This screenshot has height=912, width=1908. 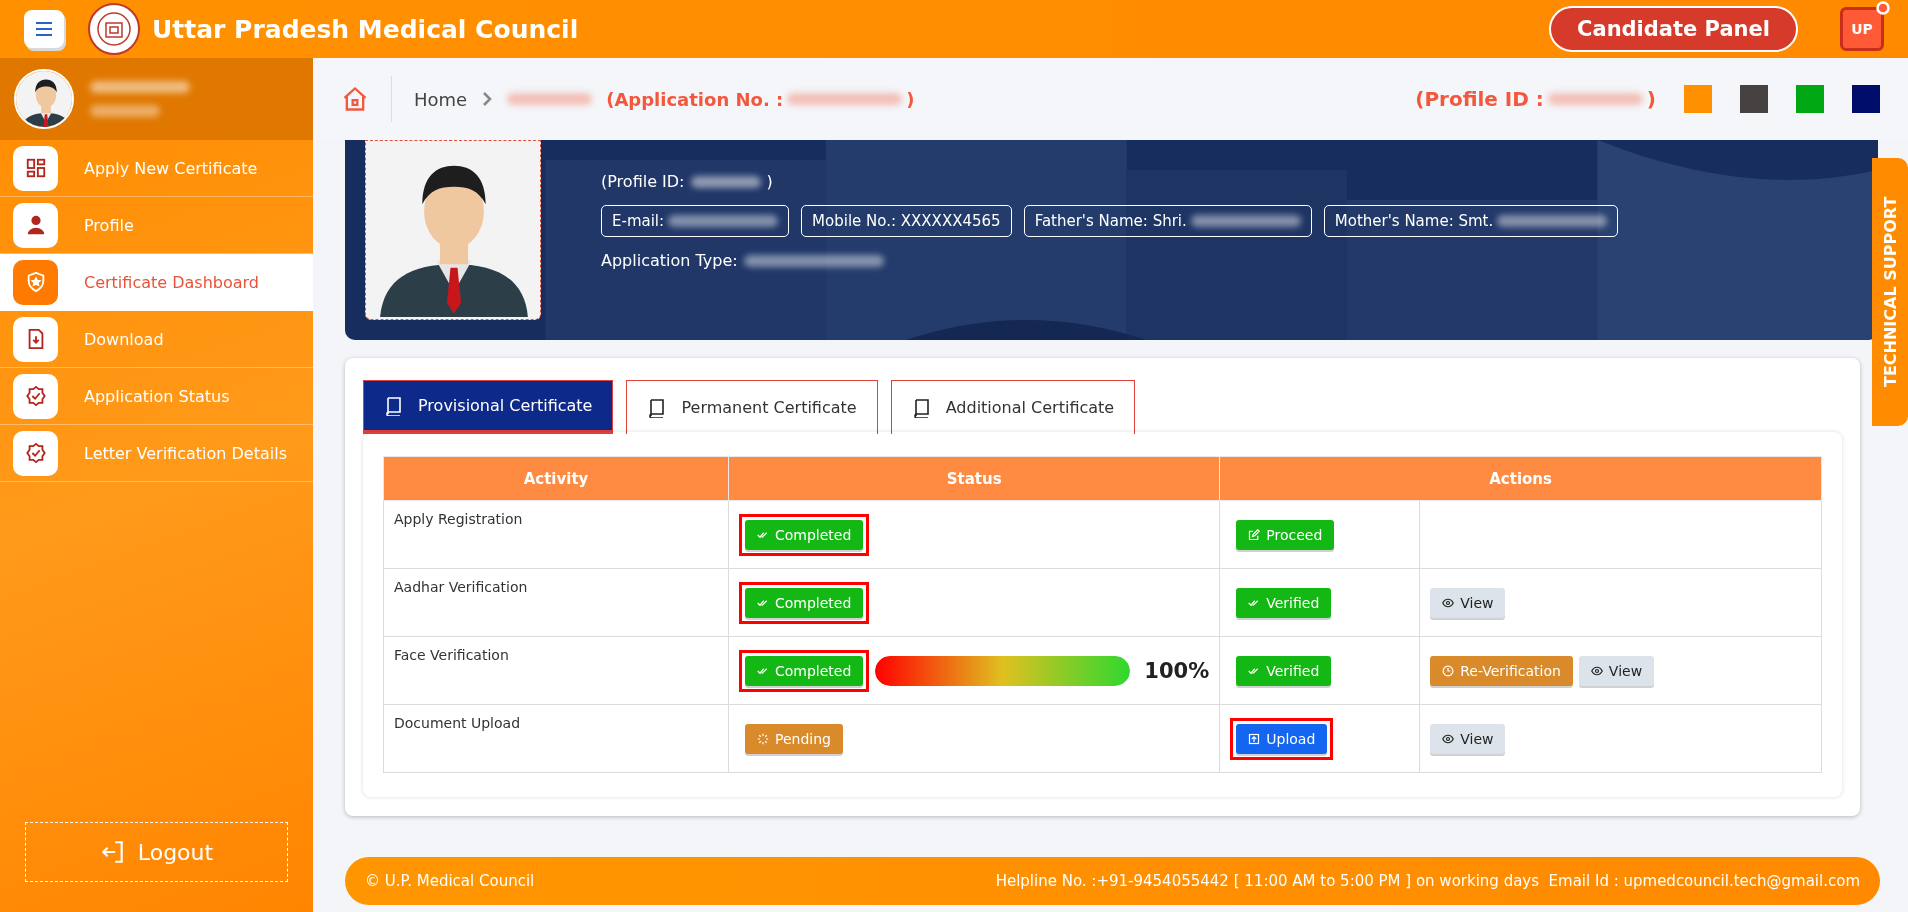 I want to click on edit-icon, so click(x=1254, y=534).